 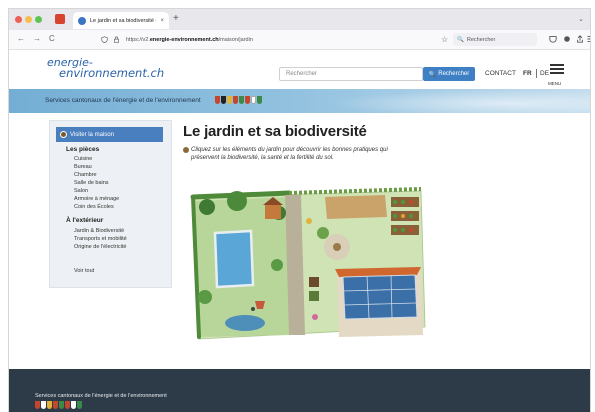 I want to click on list-tabs-icon: ⌄, so click(x=581, y=19).